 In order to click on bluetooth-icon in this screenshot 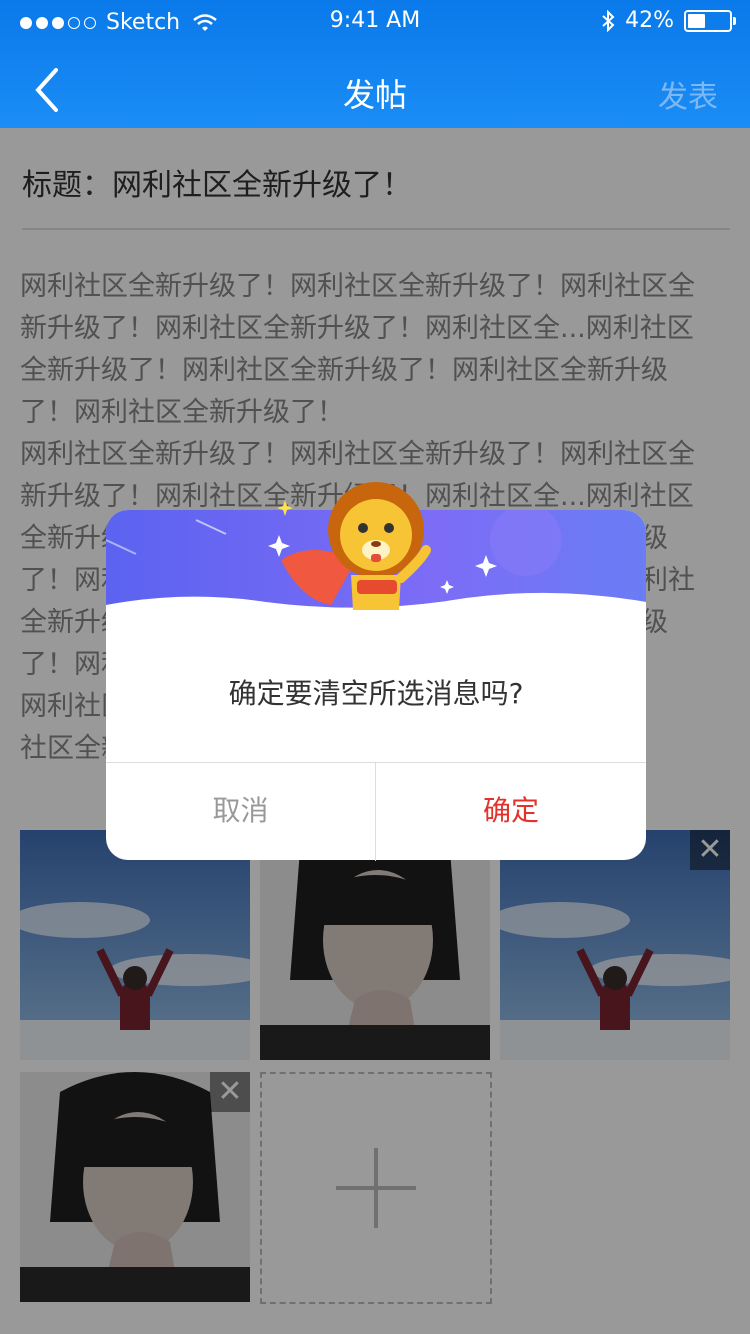, I will do `click(608, 20)`.